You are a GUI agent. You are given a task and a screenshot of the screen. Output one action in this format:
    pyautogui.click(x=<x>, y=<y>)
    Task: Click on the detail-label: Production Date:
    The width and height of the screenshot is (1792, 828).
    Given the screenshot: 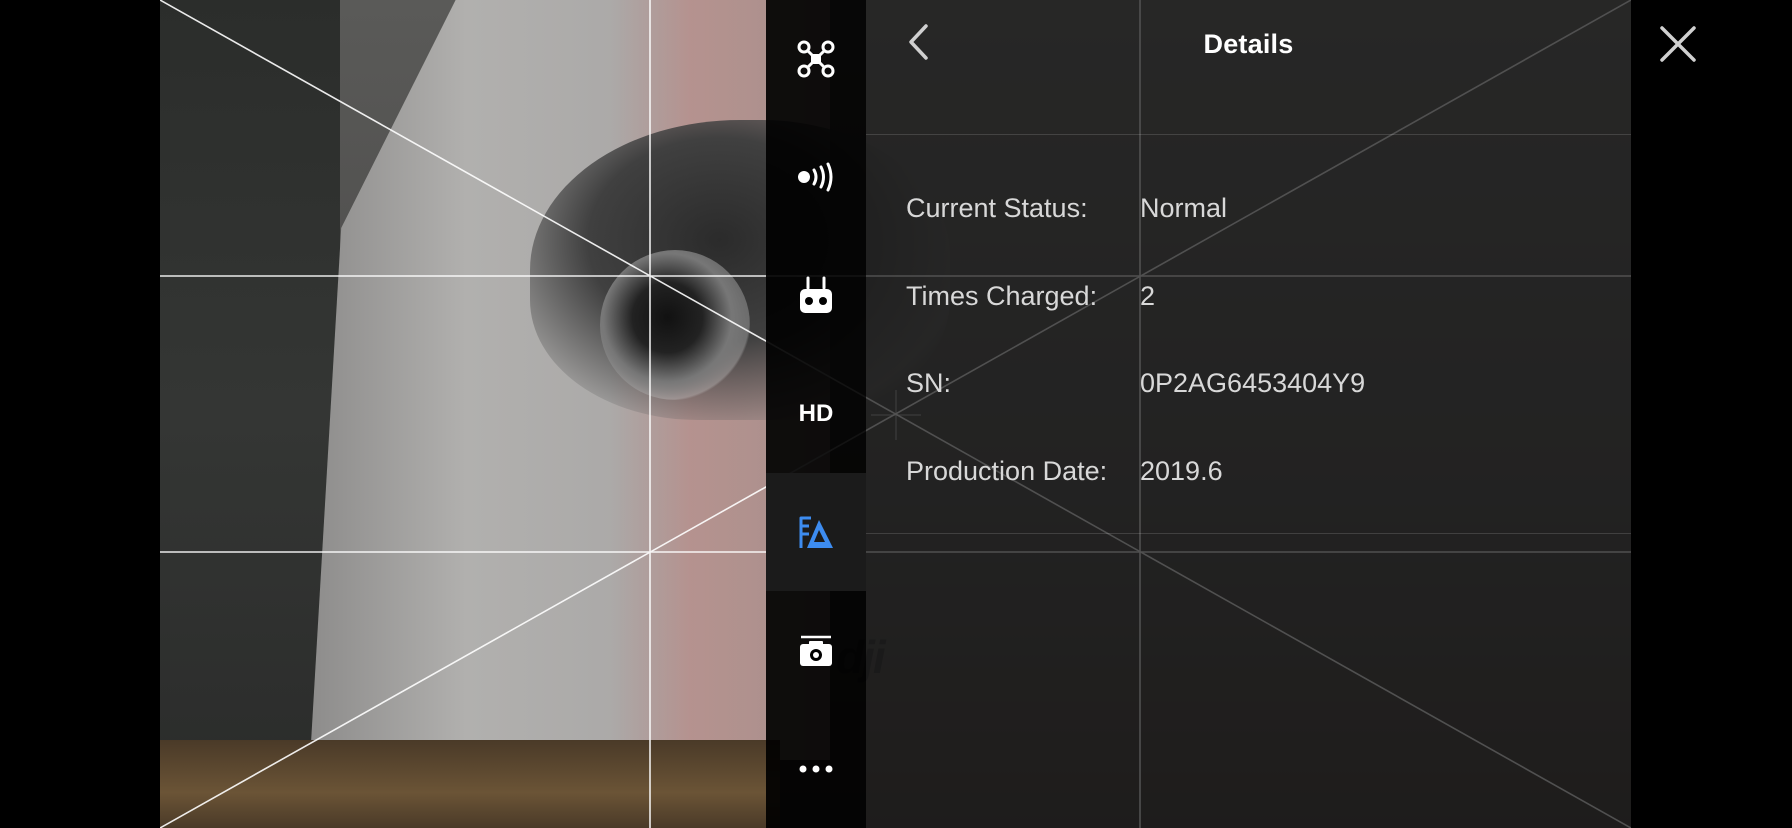 What is the action you would take?
    pyautogui.click(x=1007, y=470)
    